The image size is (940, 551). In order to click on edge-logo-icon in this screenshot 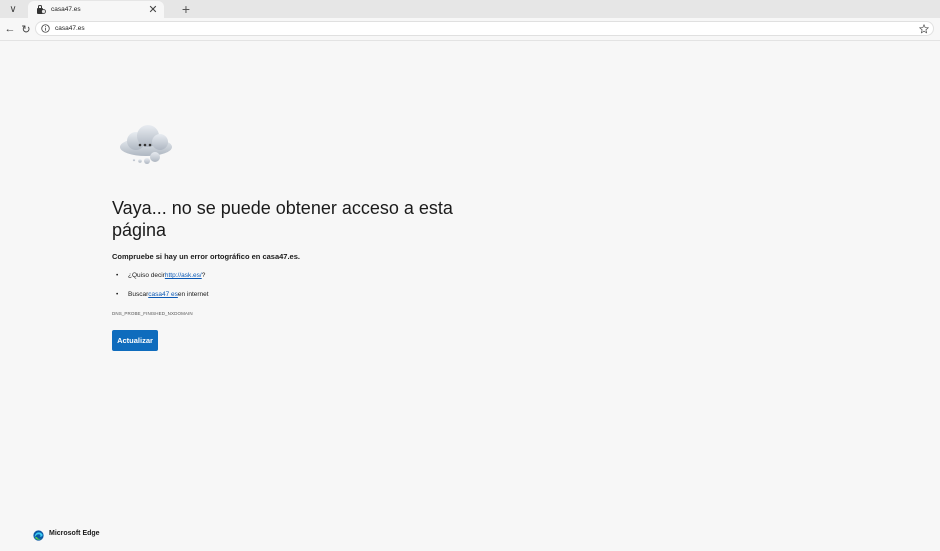, I will do `click(38, 534)`.